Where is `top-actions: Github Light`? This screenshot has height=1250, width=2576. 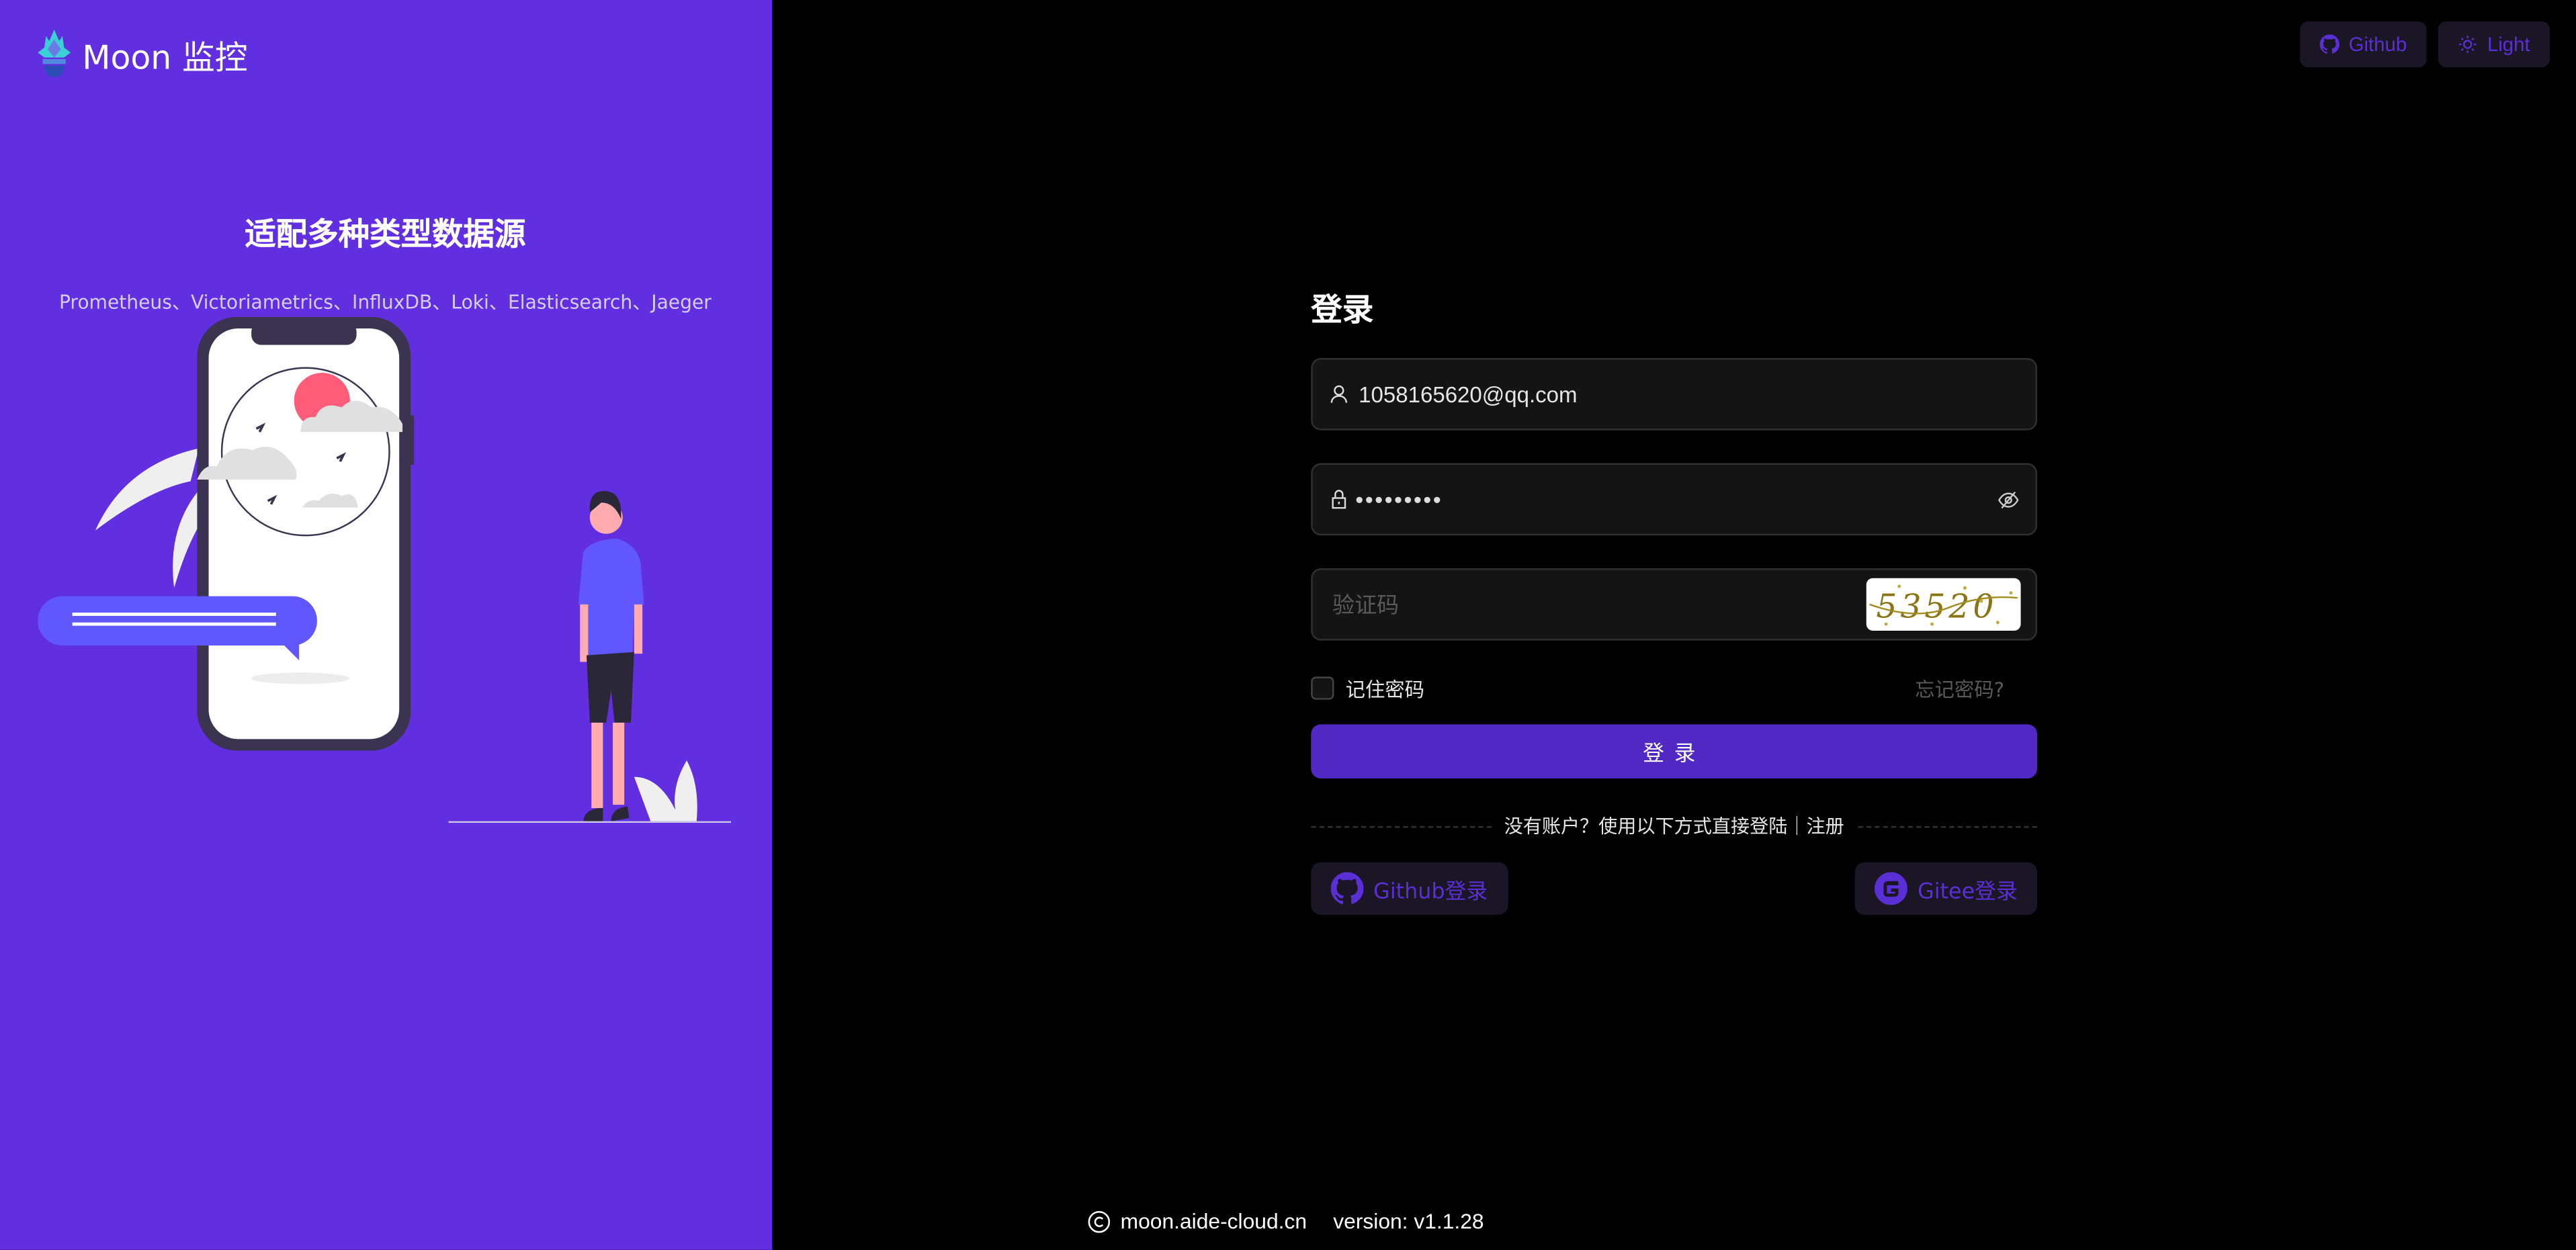 top-actions: Github Light is located at coordinates (2424, 44).